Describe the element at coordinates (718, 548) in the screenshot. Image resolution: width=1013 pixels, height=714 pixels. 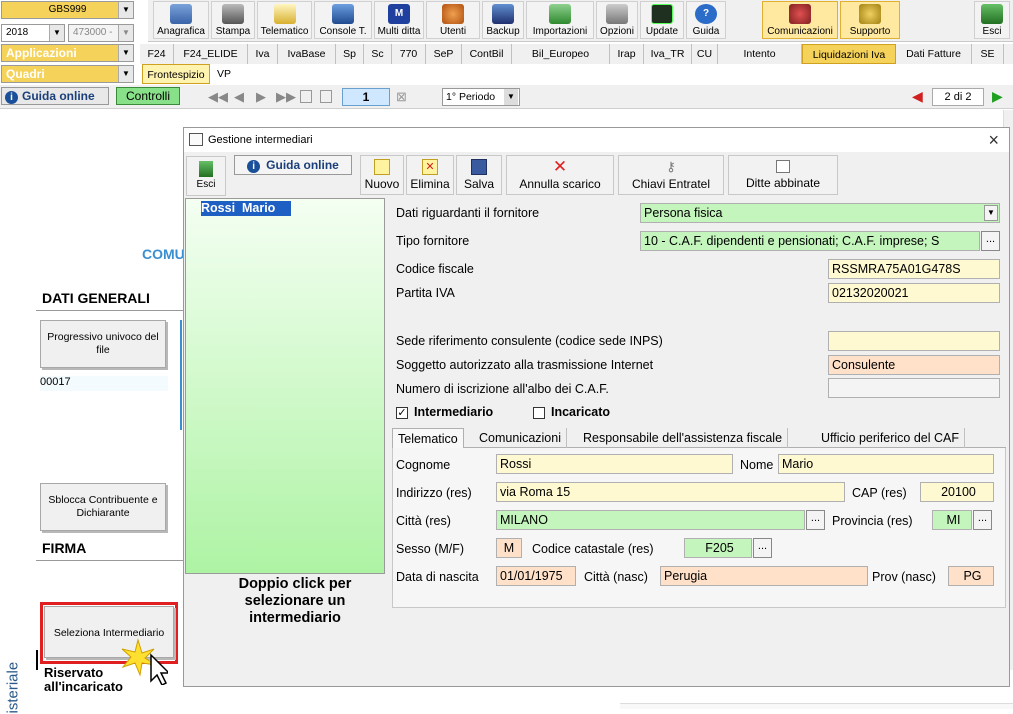
I see `codice-catastale-field: F205` at that location.